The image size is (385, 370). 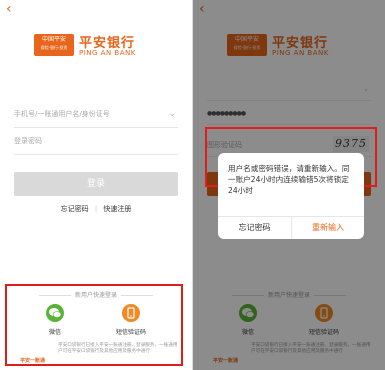 I want to click on forgot-password-link: 忘记密码, so click(x=75, y=209).